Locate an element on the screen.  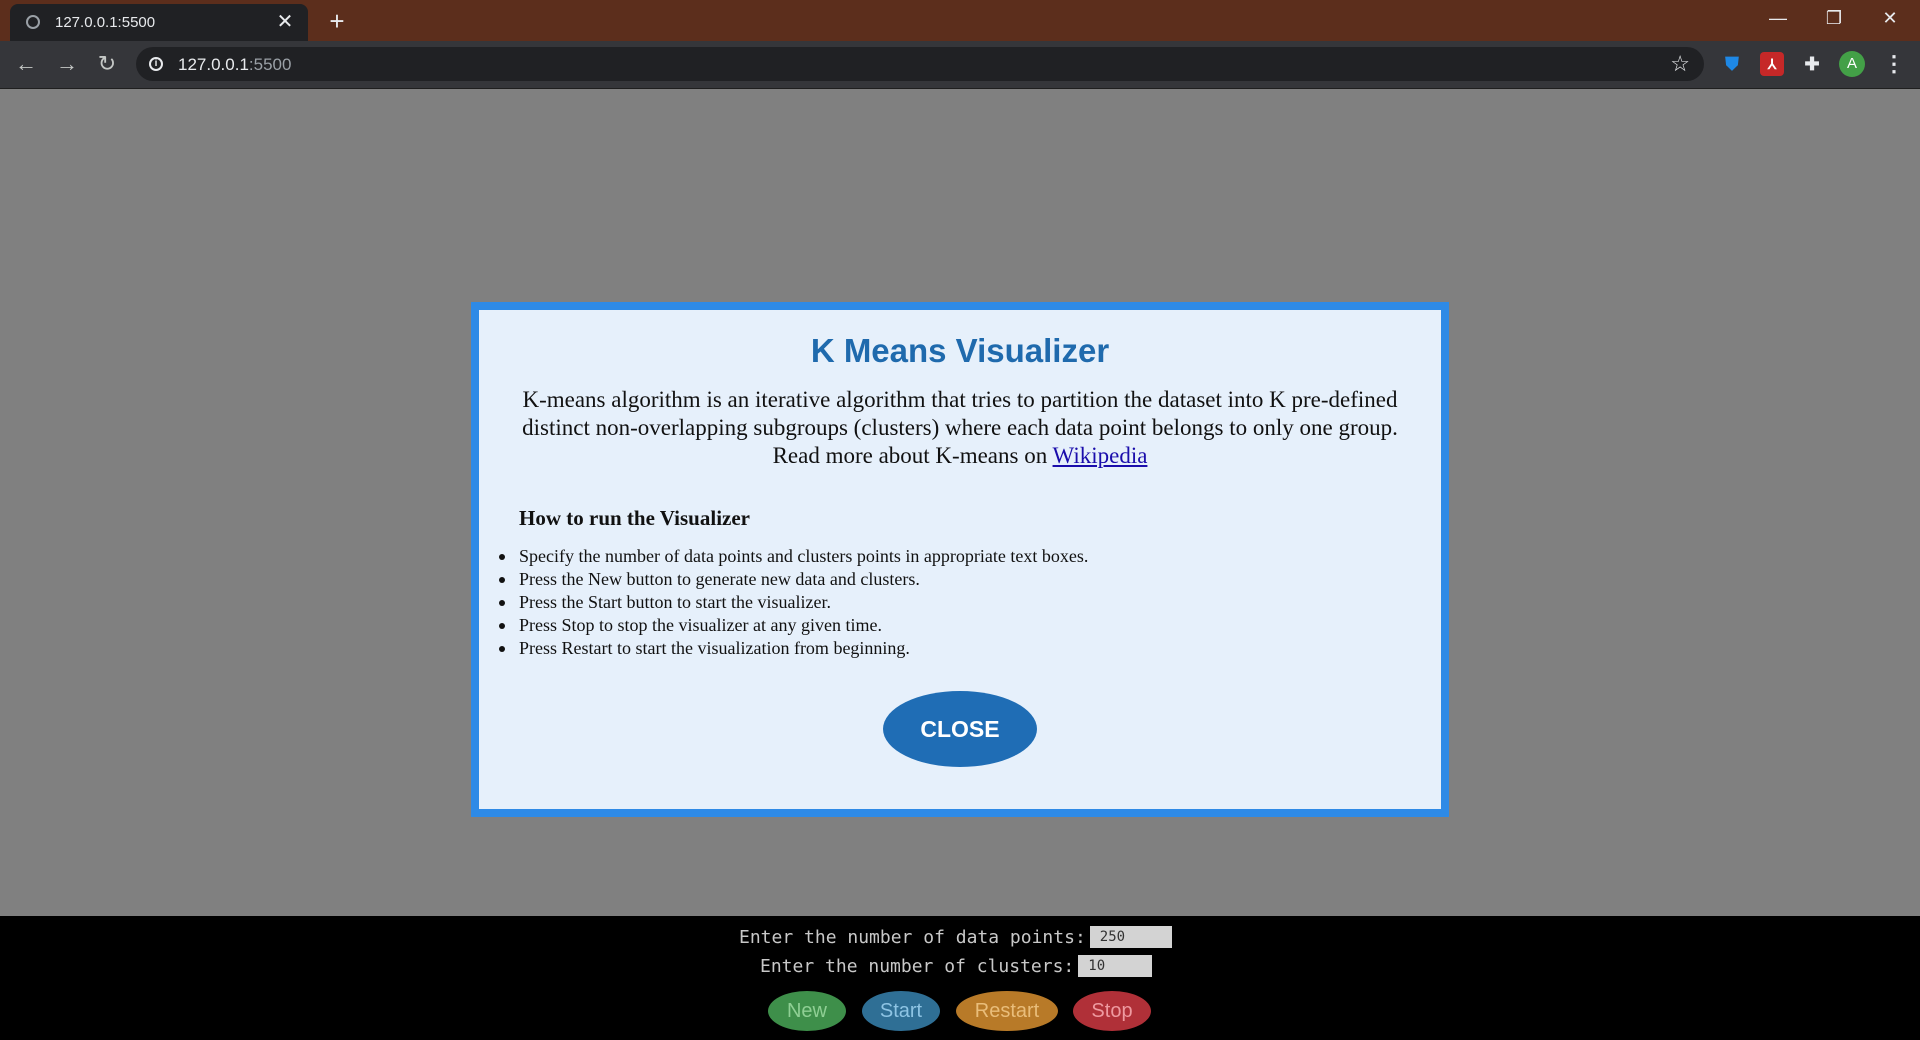
howto-heading: How to run the Visualizer is located at coordinates (634, 518).